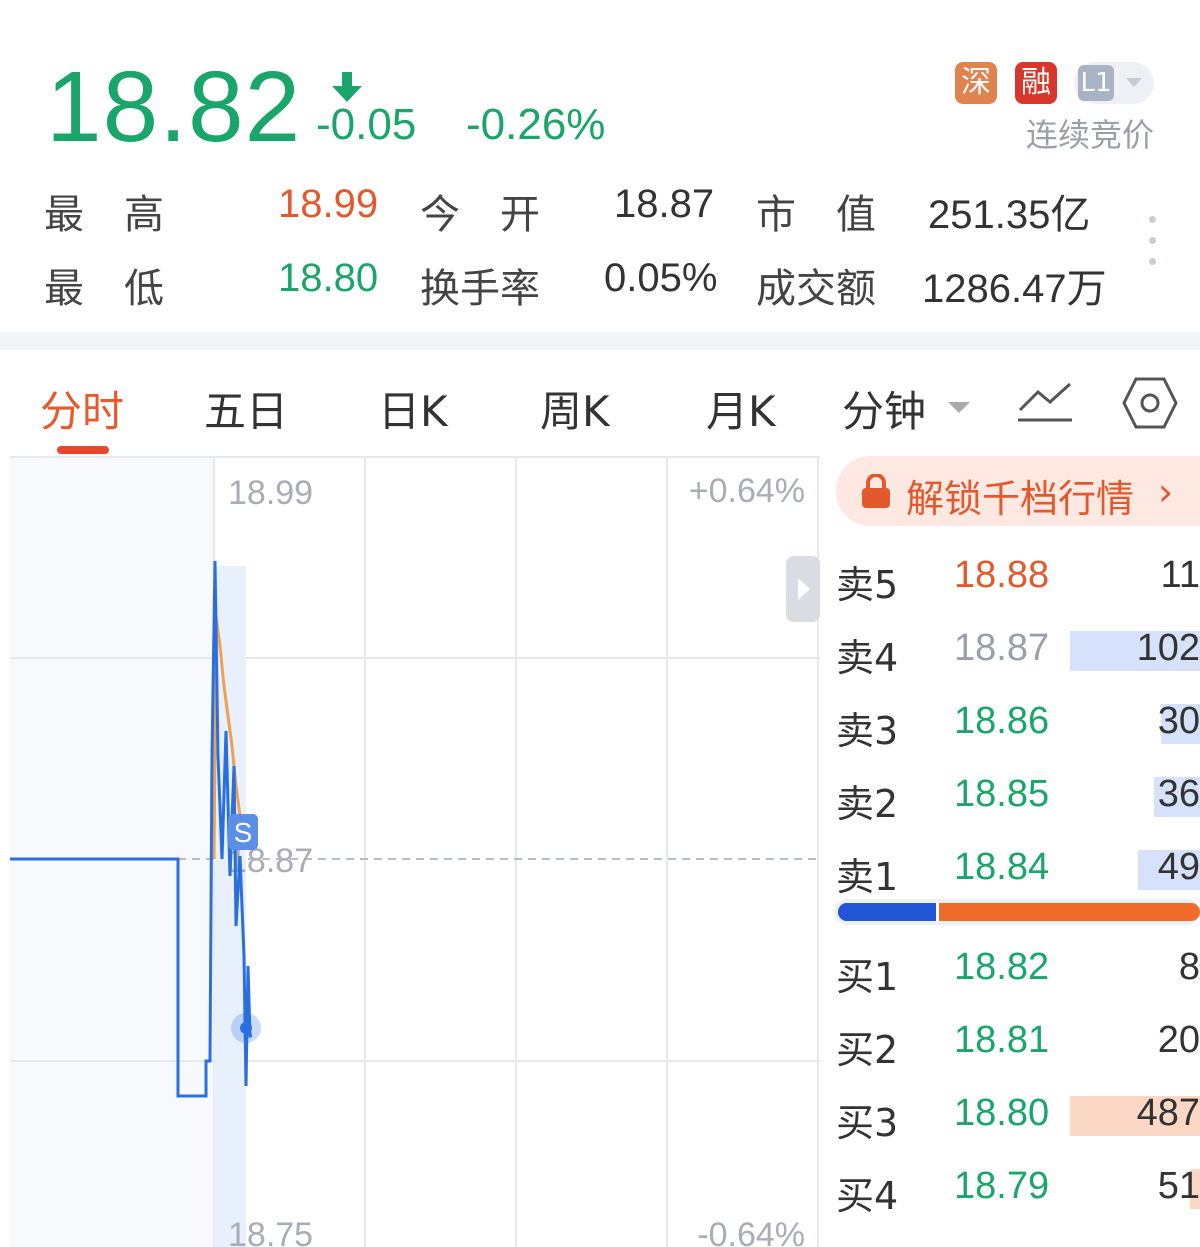  Describe the element at coordinates (867, 1123) in the screenshot. I see `buy-level-label: 买3` at that location.